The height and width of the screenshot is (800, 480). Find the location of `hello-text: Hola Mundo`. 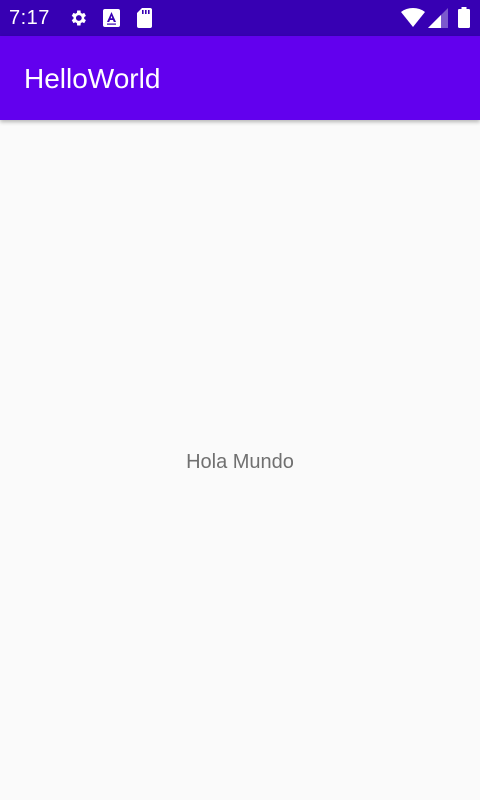

hello-text: Hola Mundo is located at coordinates (240, 462).